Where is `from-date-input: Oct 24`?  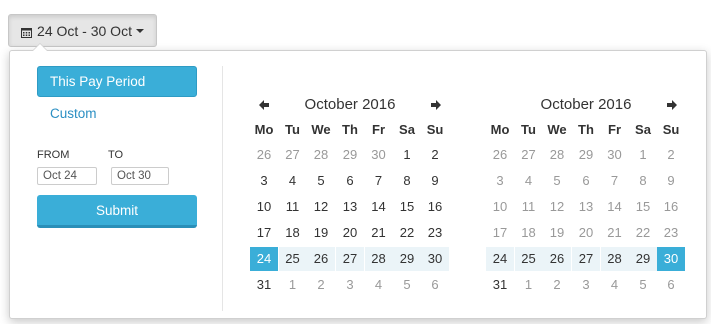
from-date-input: Oct 24 is located at coordinates (67, 176).